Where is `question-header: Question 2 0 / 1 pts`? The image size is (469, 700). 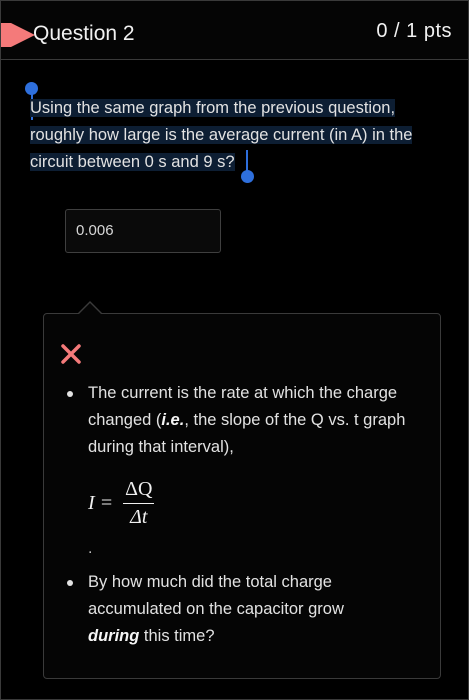 question-header: Question 2 0 / 1 pts is located at coordinates (234, 30).